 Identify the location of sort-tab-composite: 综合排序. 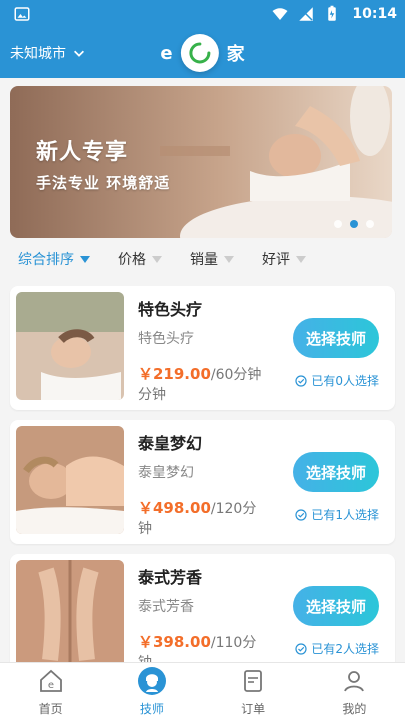
(54, 259).